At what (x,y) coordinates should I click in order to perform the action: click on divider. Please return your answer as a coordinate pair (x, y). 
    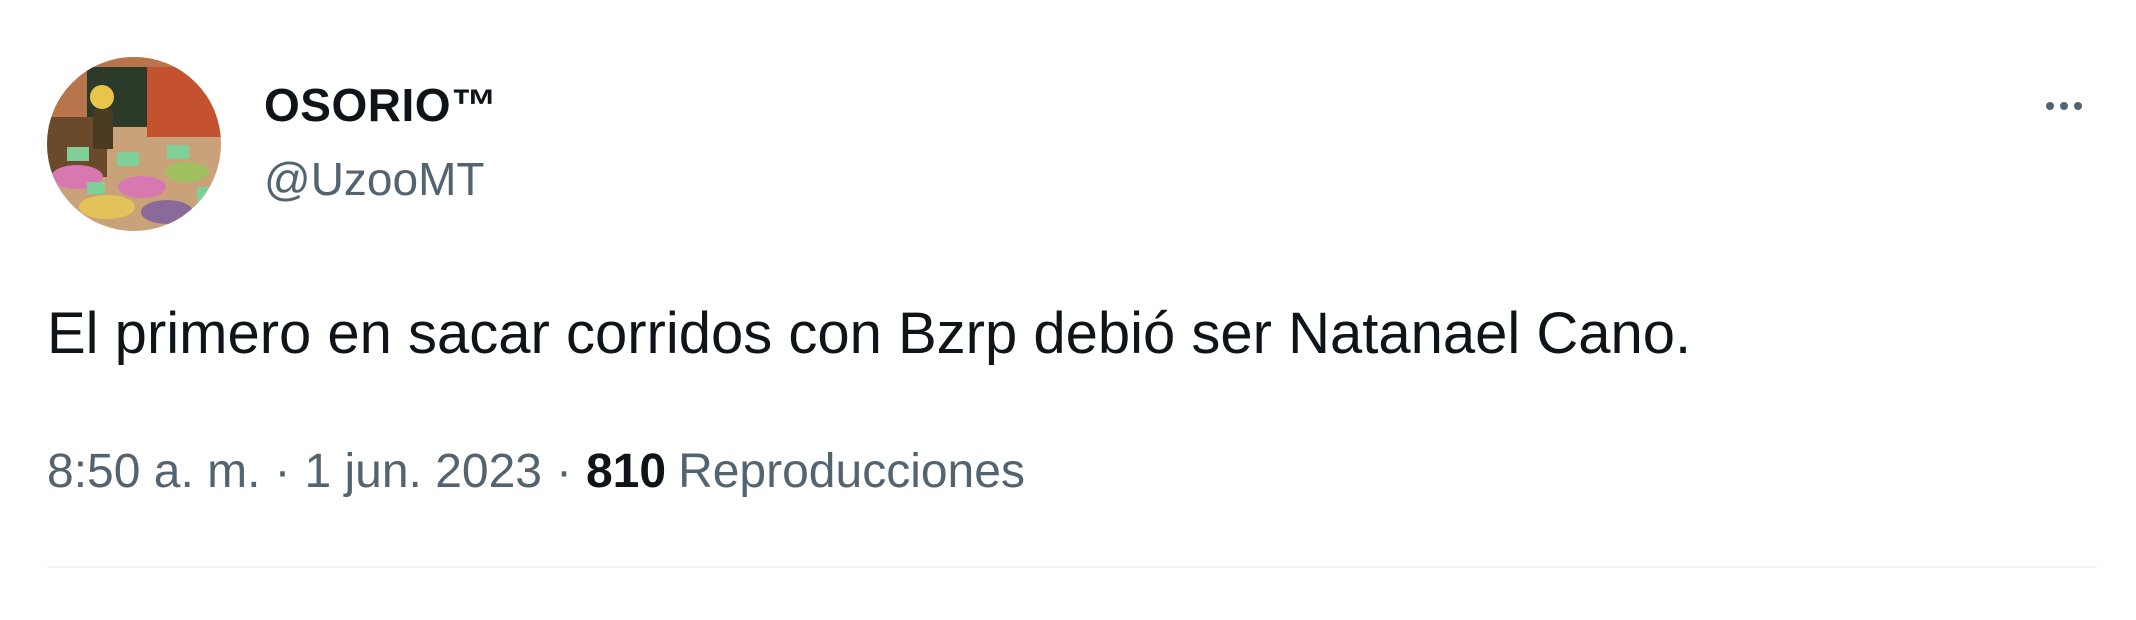
    Looking at the image, I should click on (1072, 567).